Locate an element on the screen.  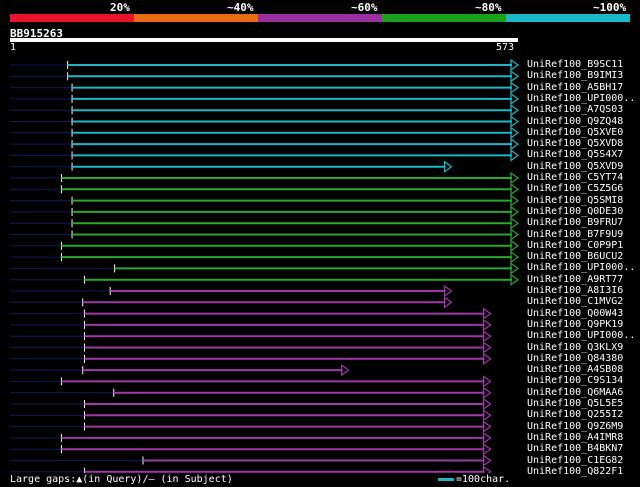
gaps-legend: Large gaps:▲(in Query)/– (in Subject) is located at coordinates (121, 479).